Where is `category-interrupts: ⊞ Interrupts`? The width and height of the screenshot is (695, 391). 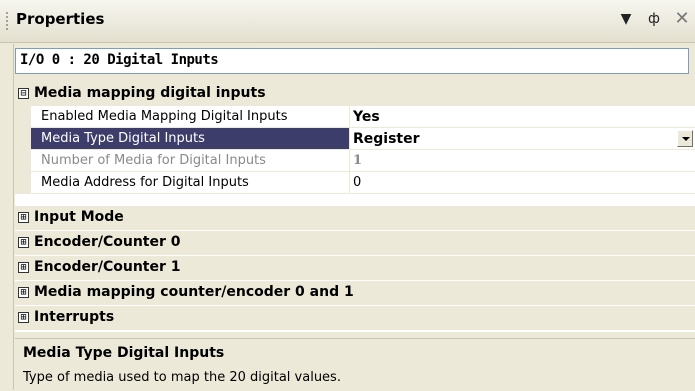 category-interrupts: ⊞ Interrupts is located at coordinates (355, 318).